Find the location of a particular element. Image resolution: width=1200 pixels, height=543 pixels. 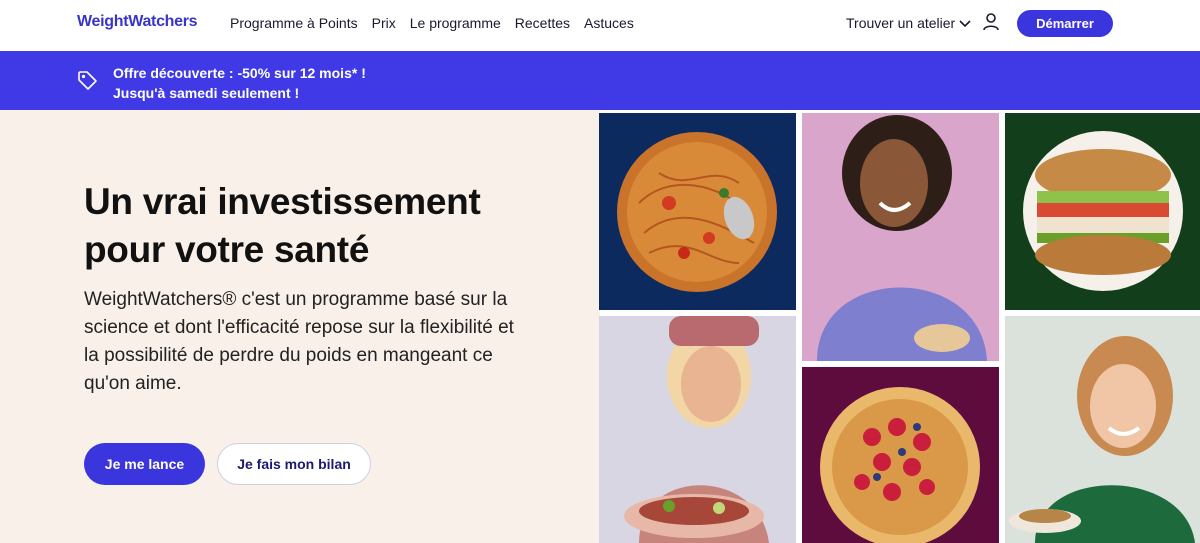

assessment-button: Je fais mon bilan is located at coordinates (294, 464).